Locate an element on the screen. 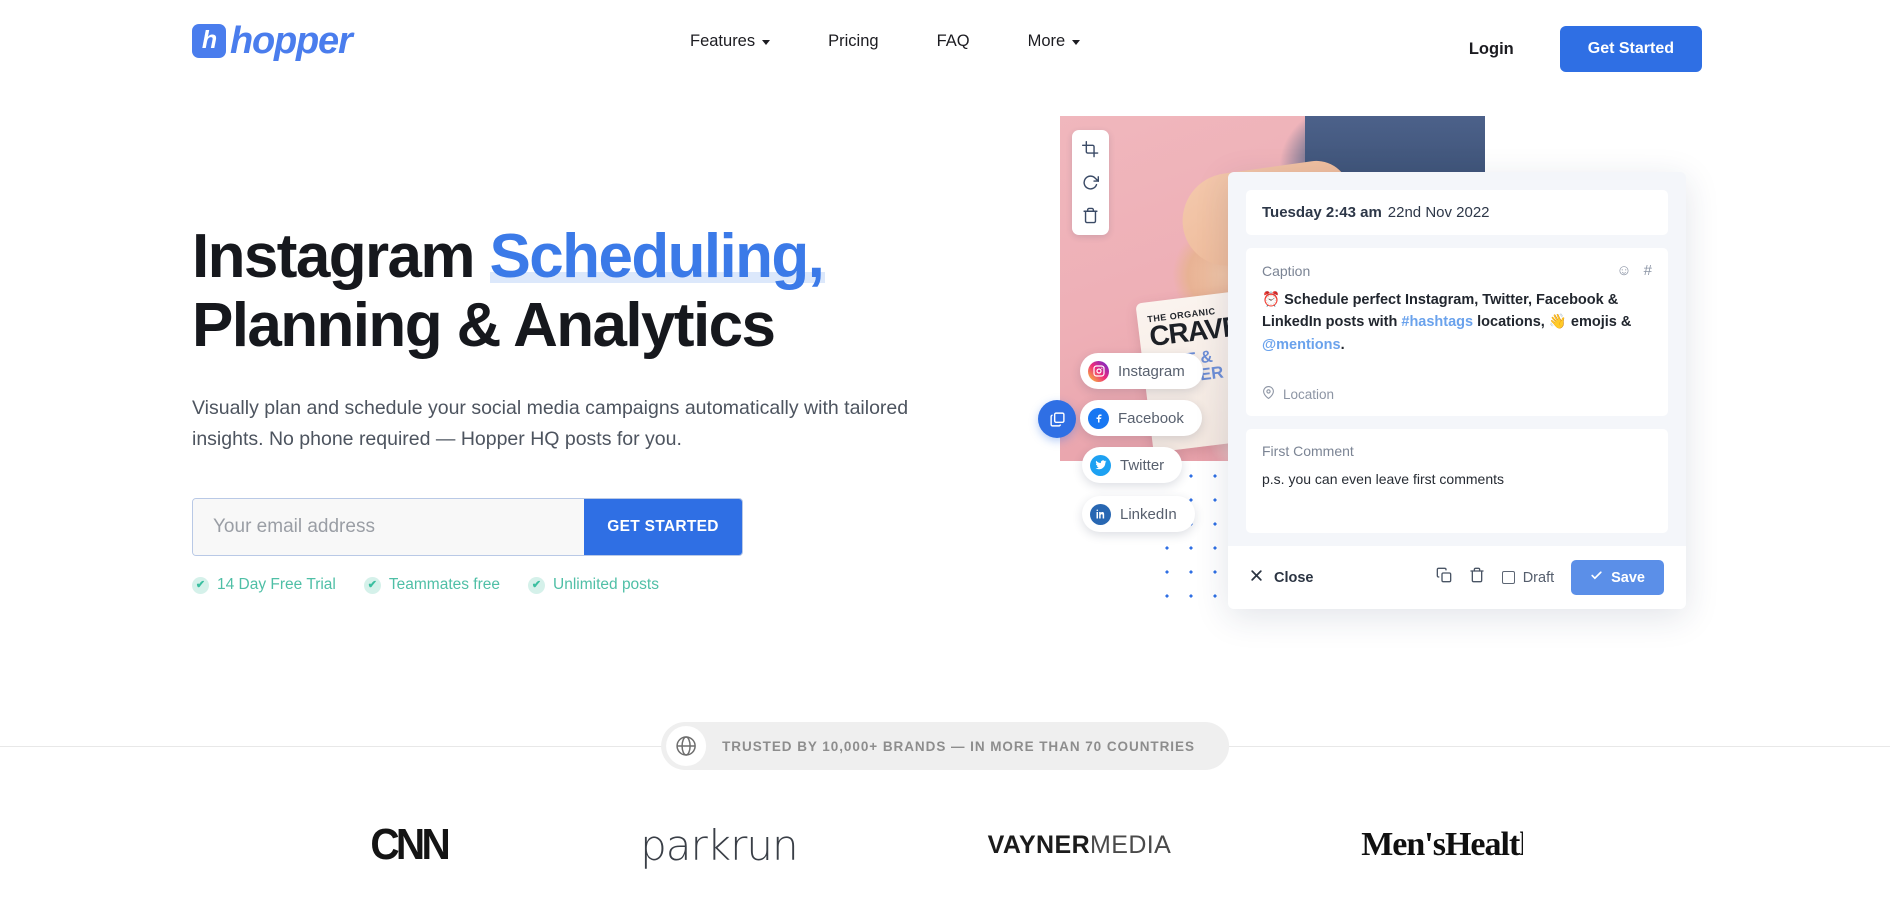 Image resolution: width=1890 pixels, height=914 pixels. multi-image-icon is located at coordinates (1057, 419).